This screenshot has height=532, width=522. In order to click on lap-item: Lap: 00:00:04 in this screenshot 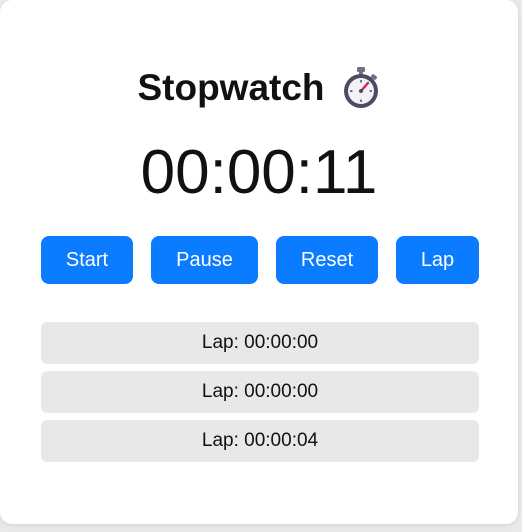, I will do `click(260, 441)`.